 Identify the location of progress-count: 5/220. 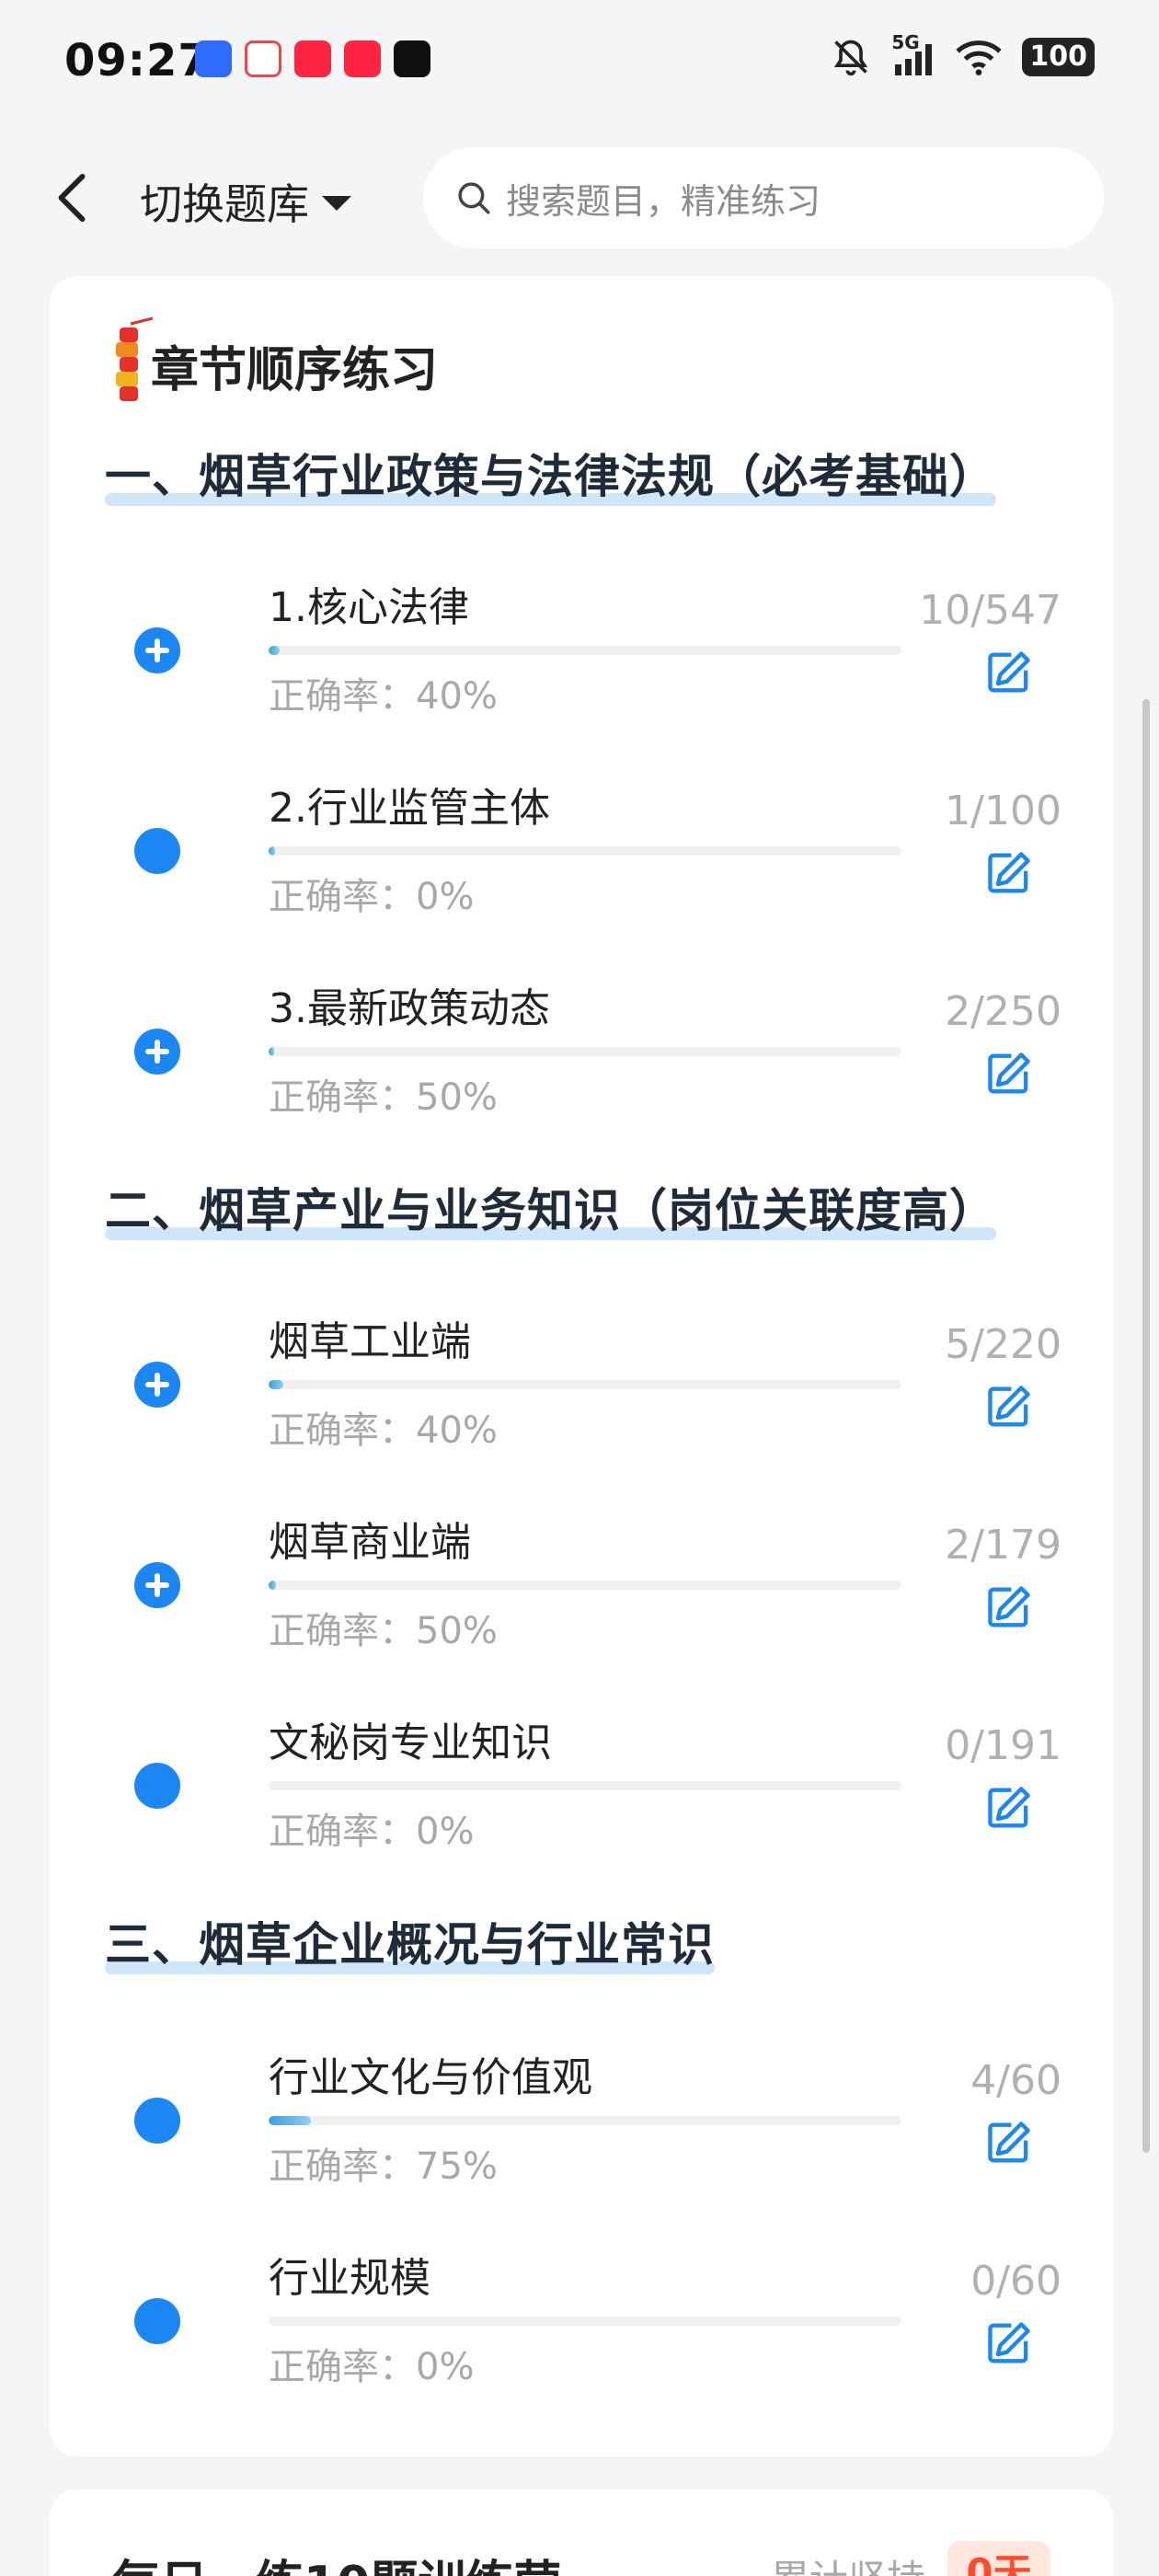
(1003, 1344).